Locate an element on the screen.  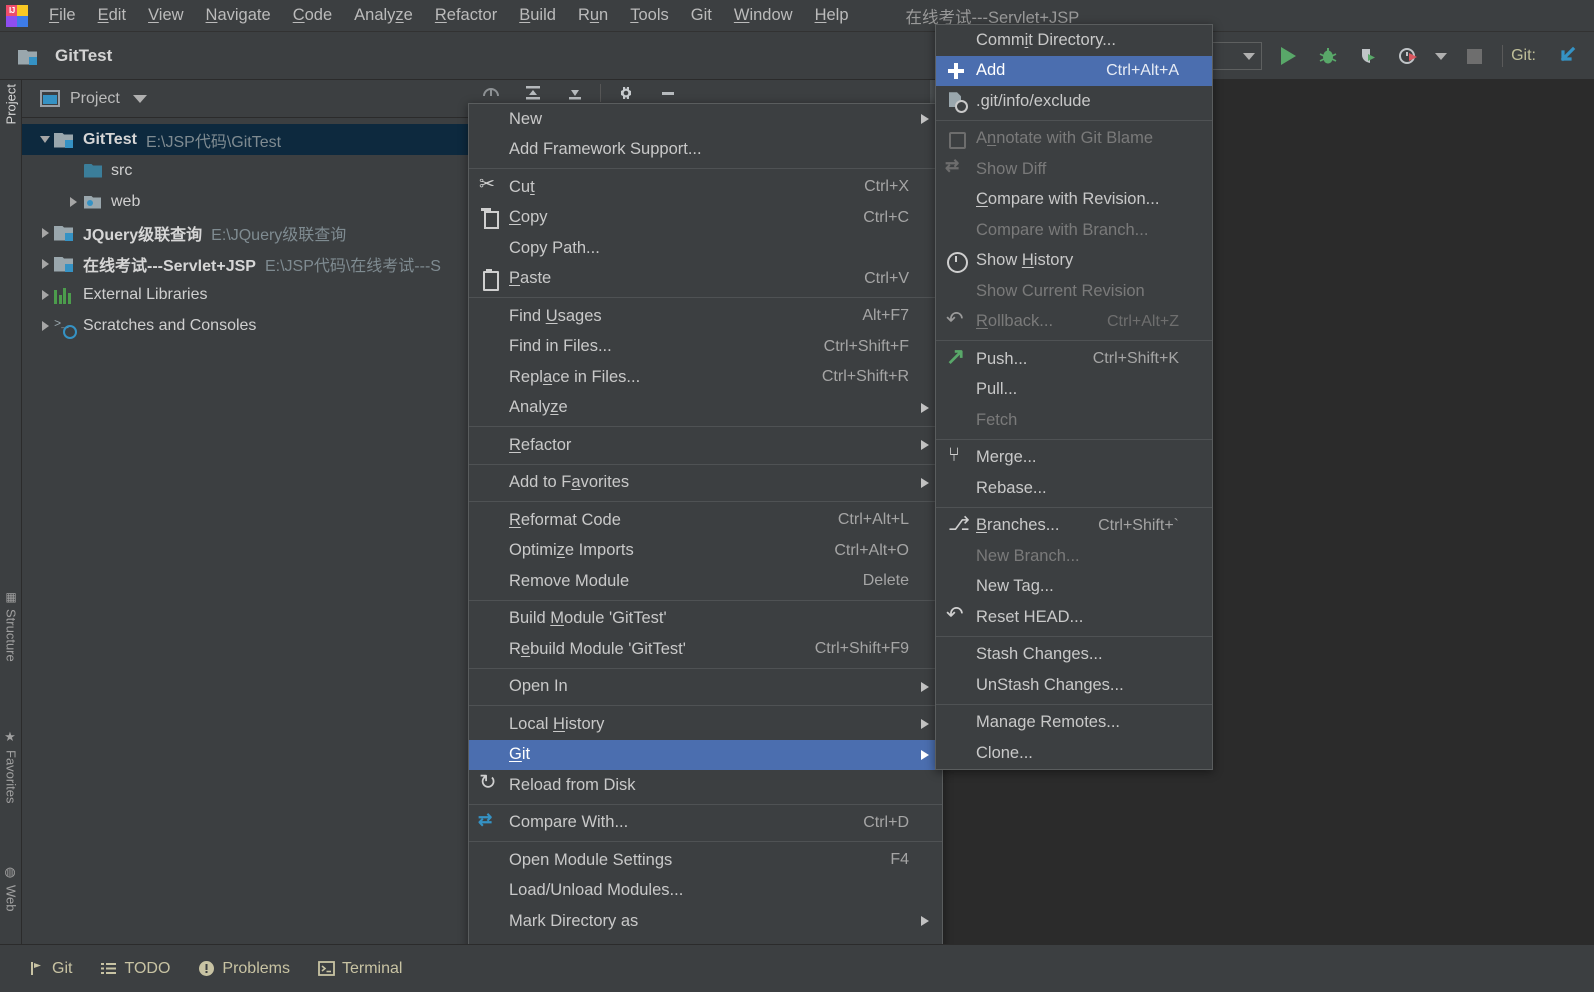
sidebar-item-project: Project is located at coordinates (11, 104).